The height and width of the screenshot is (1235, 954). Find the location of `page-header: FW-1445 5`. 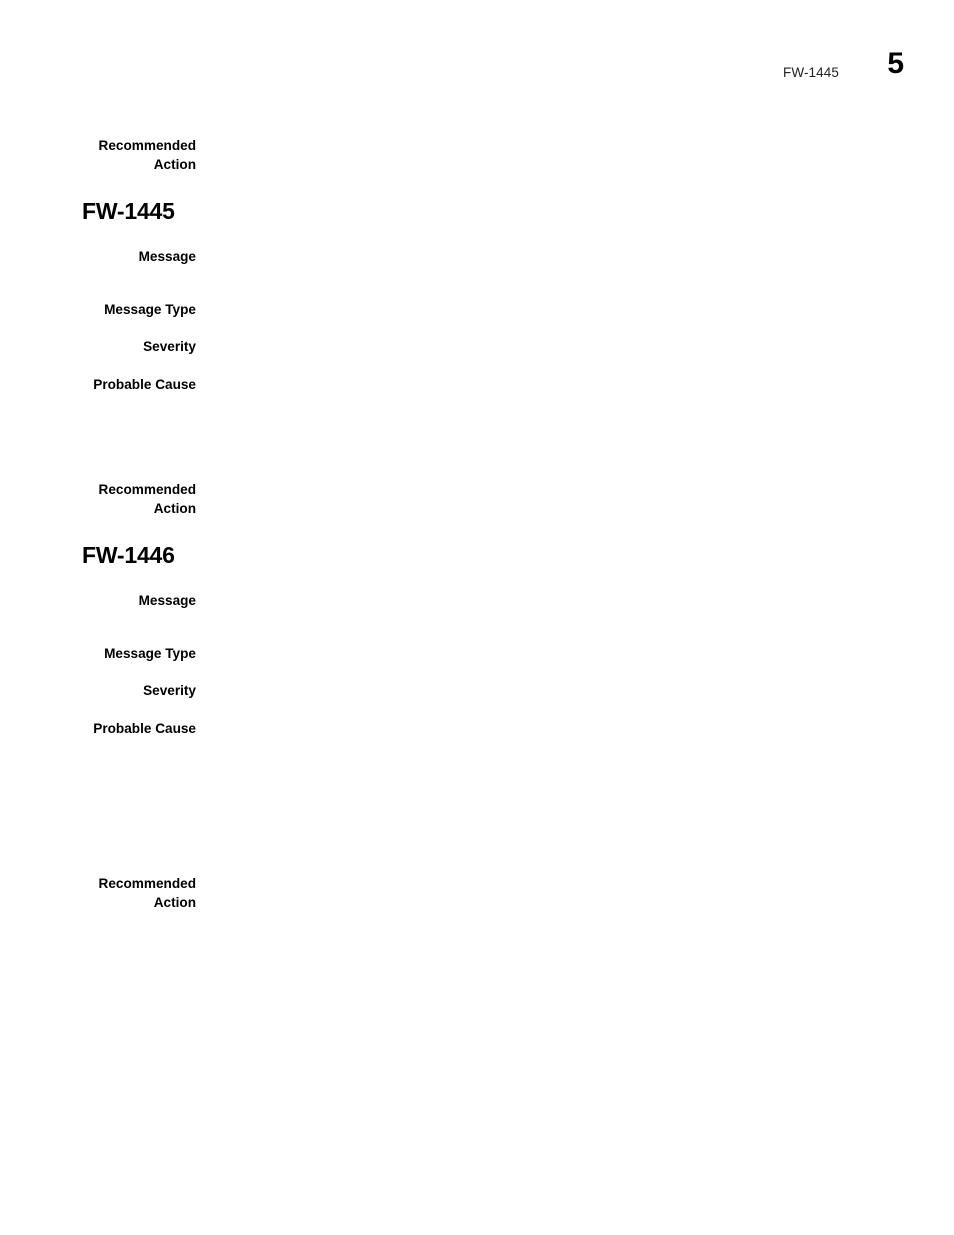

page-header: FW-1445 5 is located at coordinates (477, 73).